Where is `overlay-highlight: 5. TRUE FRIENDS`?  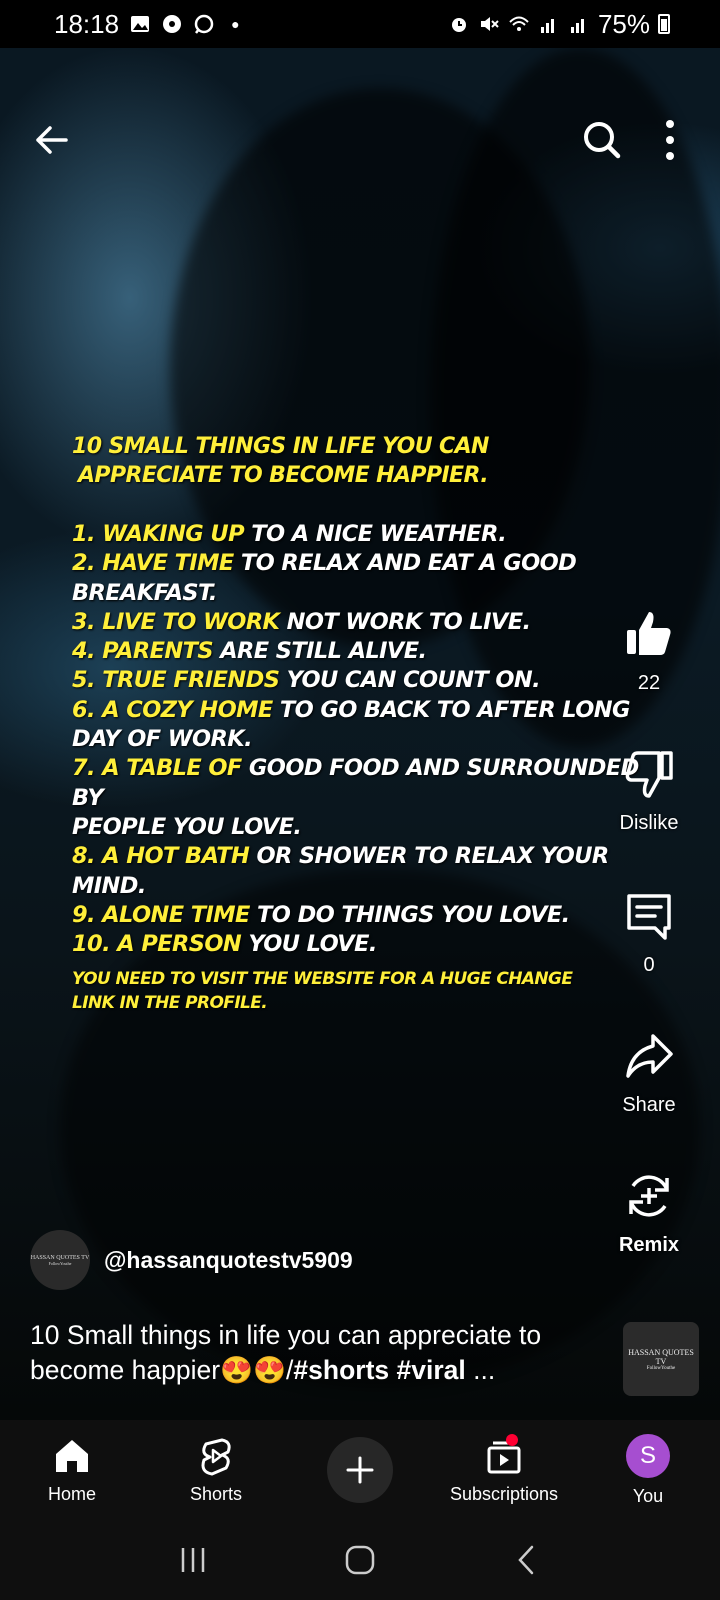
overlay-highlight: 5. TRUE FRIENDS is located at coordinates (176, 680).